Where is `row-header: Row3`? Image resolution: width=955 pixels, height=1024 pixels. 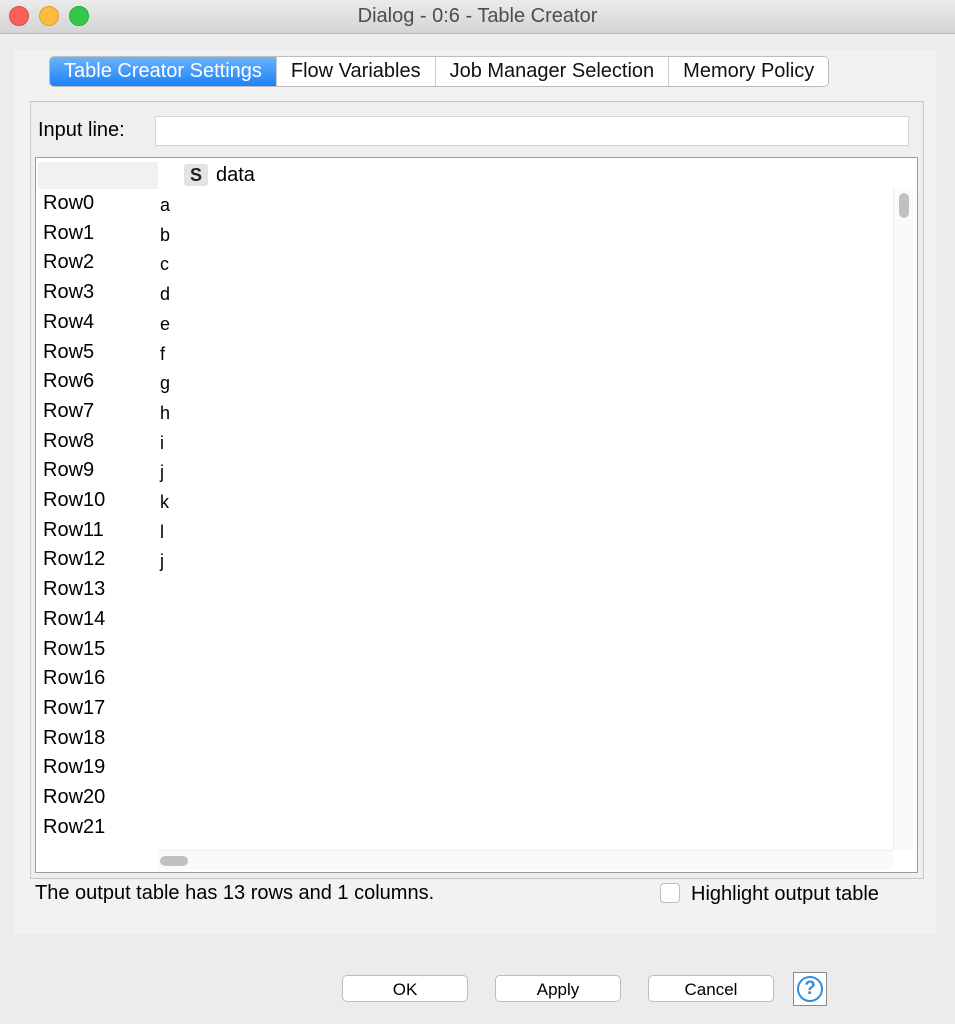
row-header: Row3 is located at coordinates (69, 292).